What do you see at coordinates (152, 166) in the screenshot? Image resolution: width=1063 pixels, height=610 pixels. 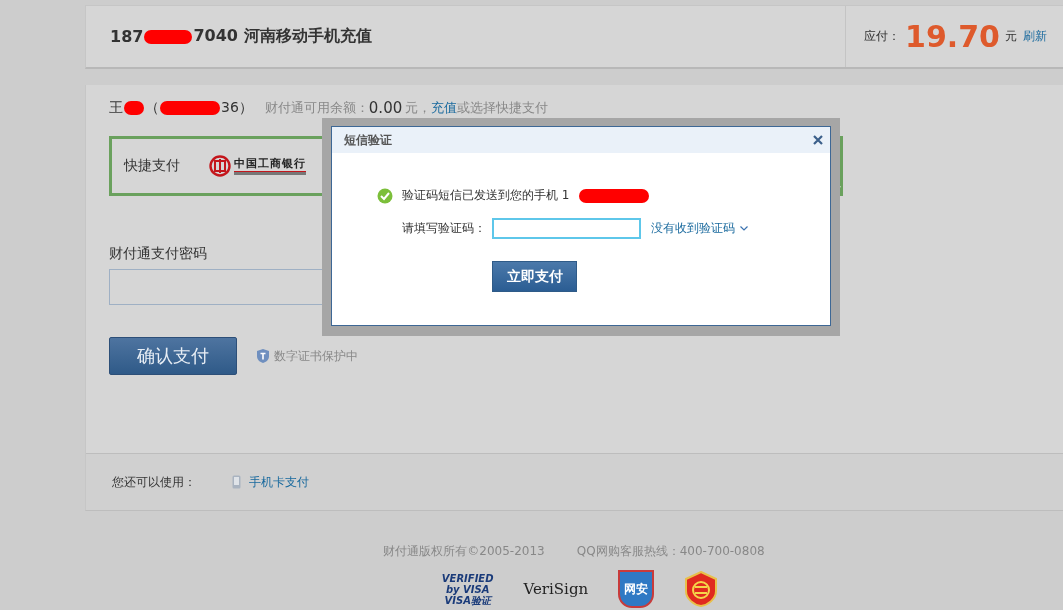 I see `quick-pay-label: 快捷支付` at bounding box center [152, 166].